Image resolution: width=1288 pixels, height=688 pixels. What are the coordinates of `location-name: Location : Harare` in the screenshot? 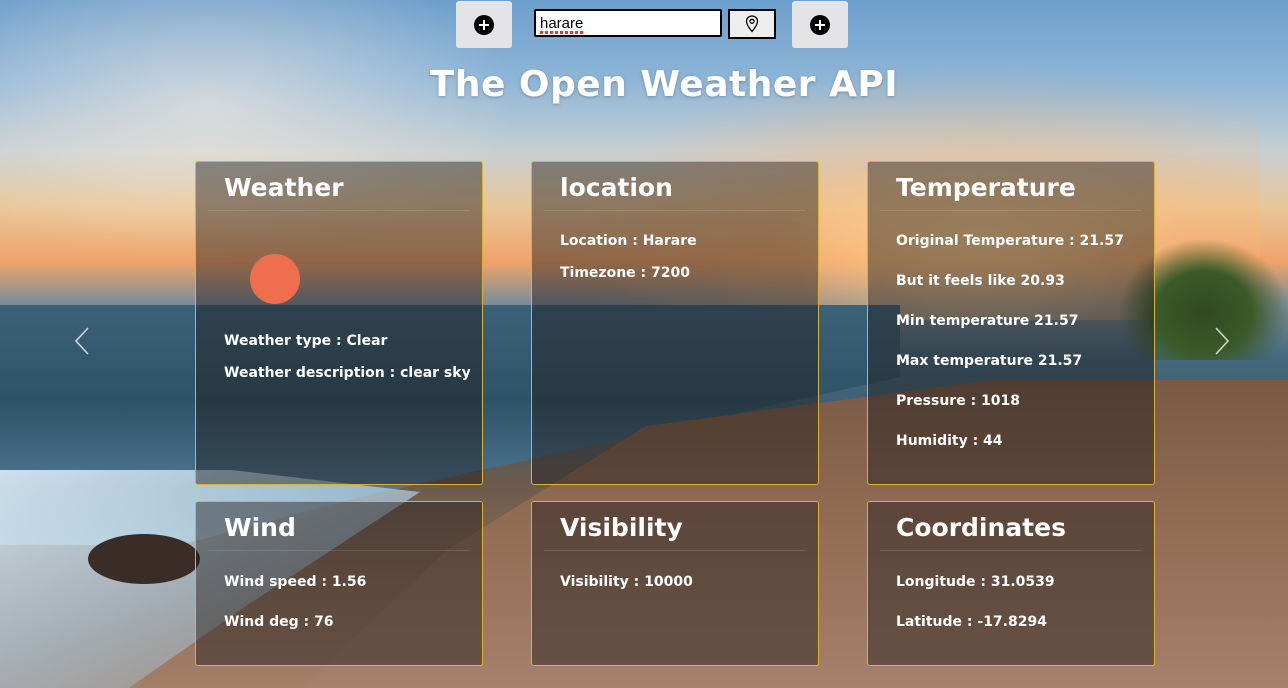 It's located at (628, 241).